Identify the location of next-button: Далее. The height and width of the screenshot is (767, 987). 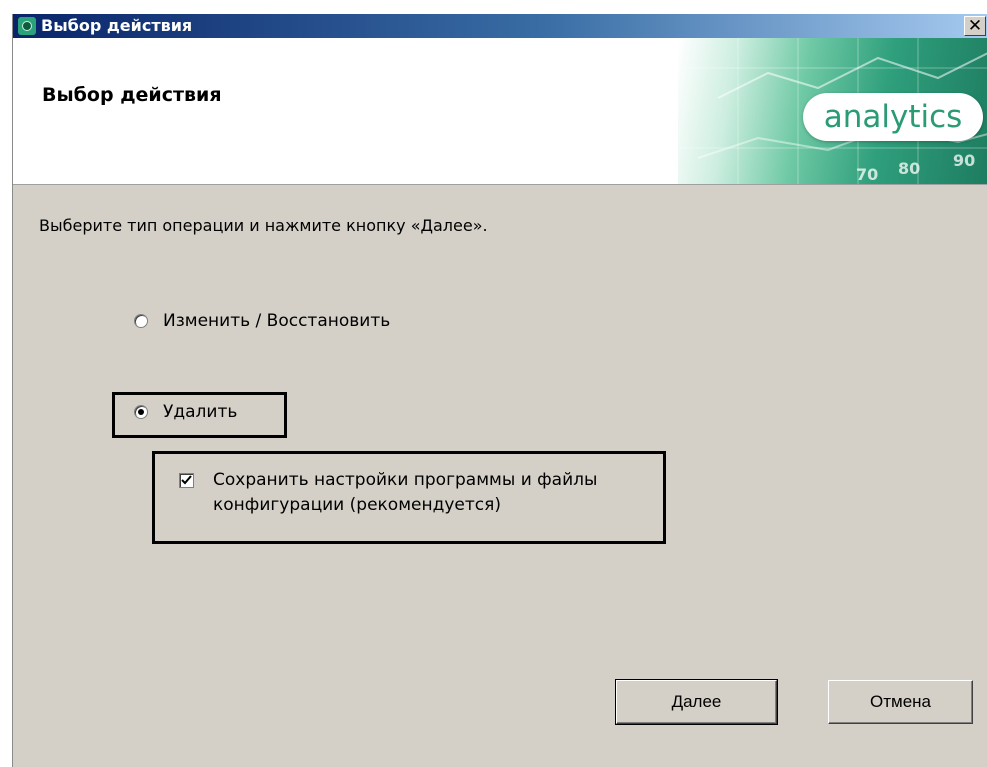
(696, 702).